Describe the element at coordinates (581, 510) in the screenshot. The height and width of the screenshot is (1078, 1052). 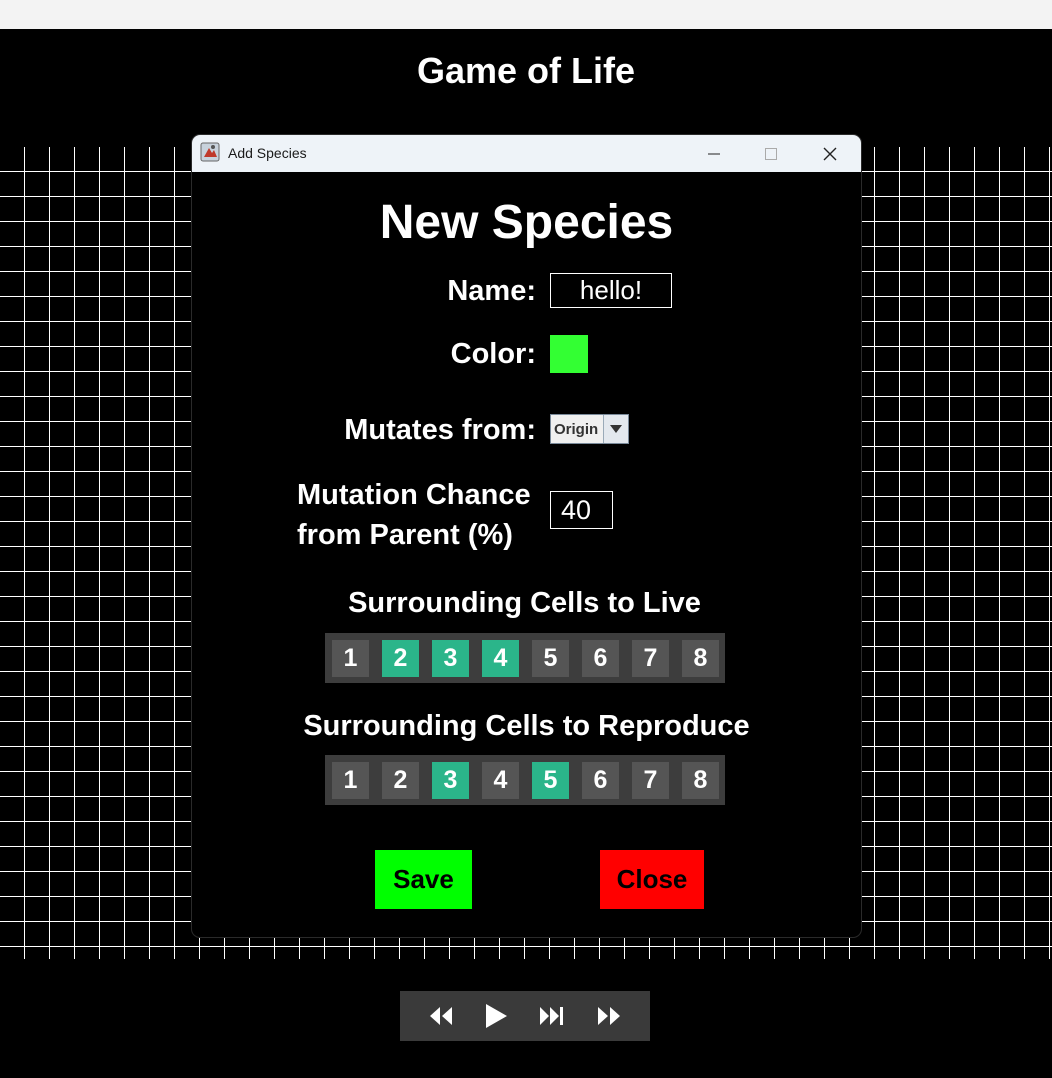
I see `mutation-chance-field` at that location.